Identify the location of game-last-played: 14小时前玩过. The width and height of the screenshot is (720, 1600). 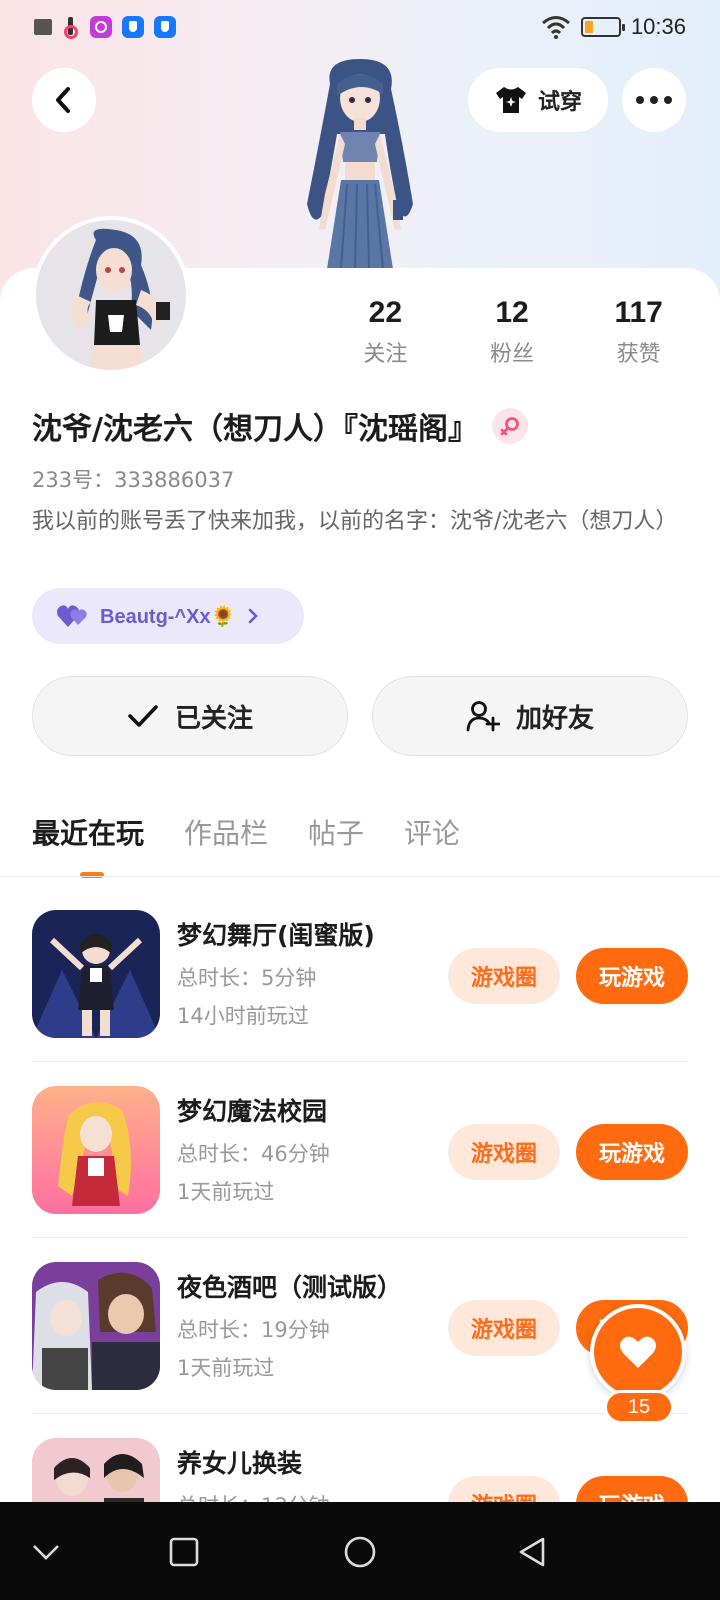
(243, 1016).